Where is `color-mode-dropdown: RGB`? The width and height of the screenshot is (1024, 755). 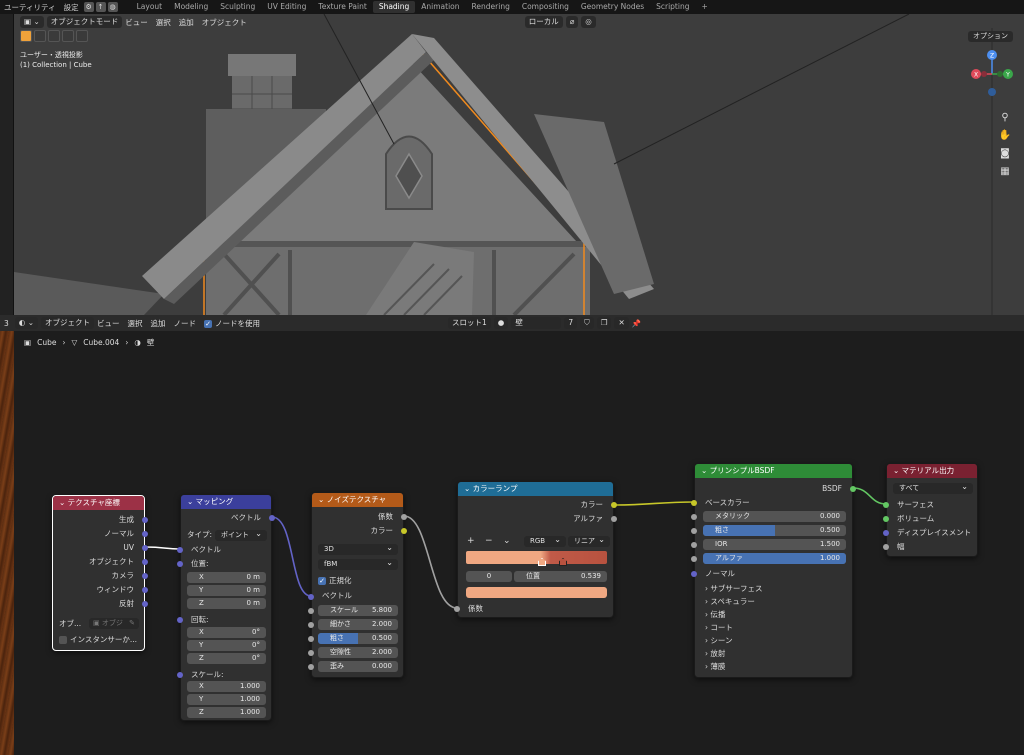 color-mode-dropdown: RGB is located at coordinates (545, 540).